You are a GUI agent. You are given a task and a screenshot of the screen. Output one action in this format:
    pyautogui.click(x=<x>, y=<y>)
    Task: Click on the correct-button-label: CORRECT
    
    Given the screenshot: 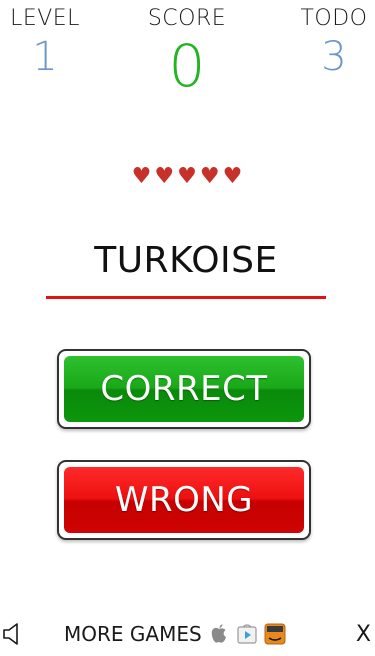 What is the action you would take?
    pyautogui.click(x=184, y=389)
    